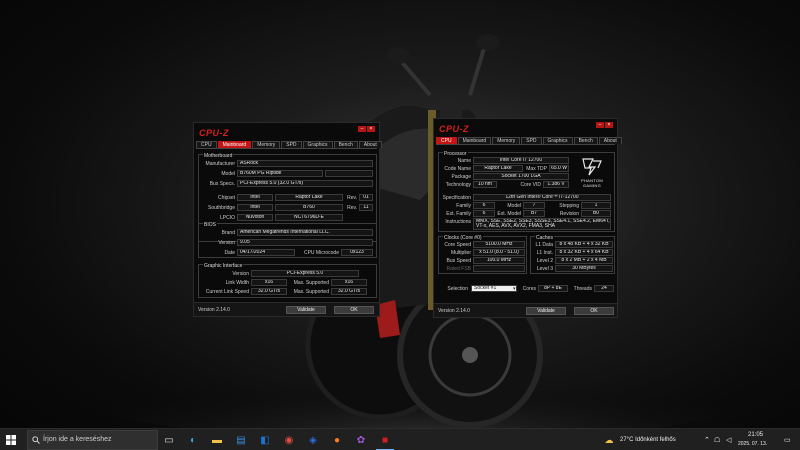  I want to click on l1i-value: 8 x 32 KB + 4 x 64 KB, so click(584, 252).